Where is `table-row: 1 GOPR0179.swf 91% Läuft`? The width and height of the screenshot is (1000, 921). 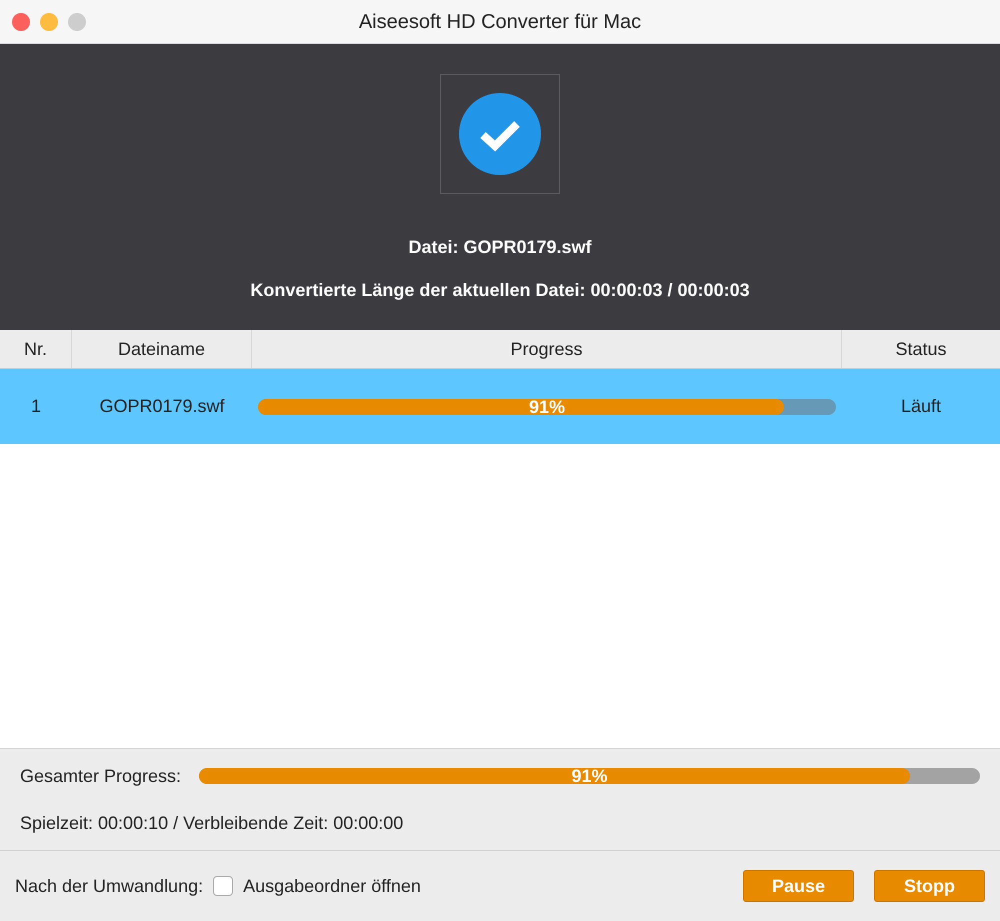
table-row: 1 GOPR0179.swf 91% Läuft is located at coordinates (500, 406).